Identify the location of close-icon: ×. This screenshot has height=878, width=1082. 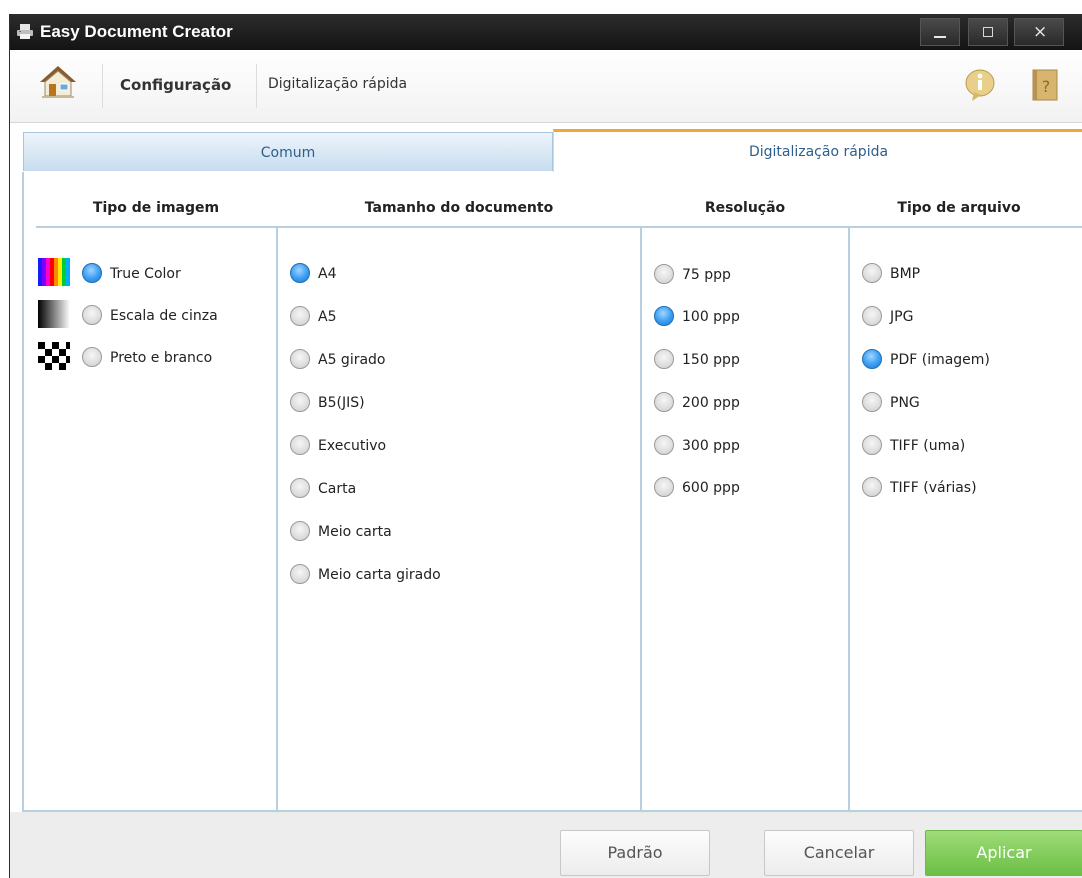
(1040, 32).